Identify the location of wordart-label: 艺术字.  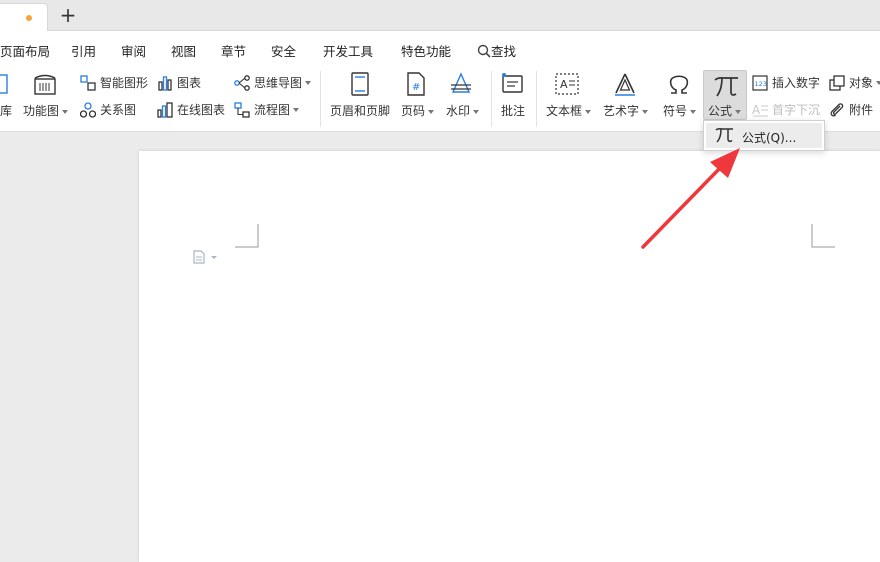
(621, 111).